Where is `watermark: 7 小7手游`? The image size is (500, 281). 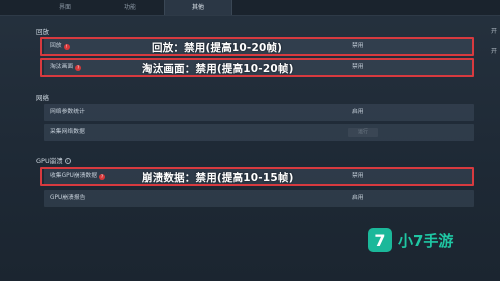
watermark: 7 小7手游 is located at coordinates (410, 240).